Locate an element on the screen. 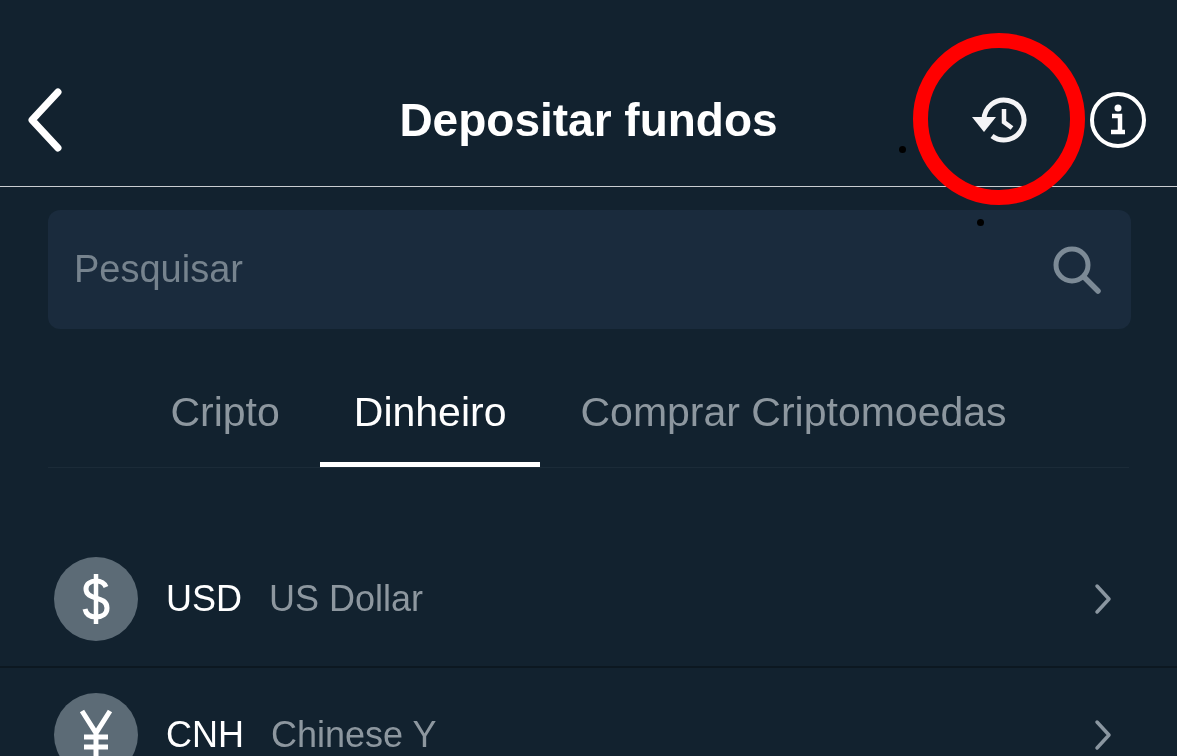 The image size is (1177, 756). currency-avatar-icon is located at coordinates (96, 724).